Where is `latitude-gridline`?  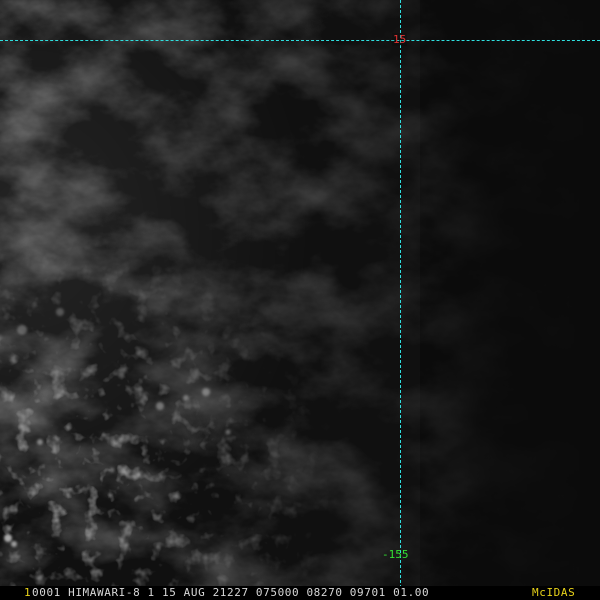
latitude-gridline is located at coordinates (300, 40).